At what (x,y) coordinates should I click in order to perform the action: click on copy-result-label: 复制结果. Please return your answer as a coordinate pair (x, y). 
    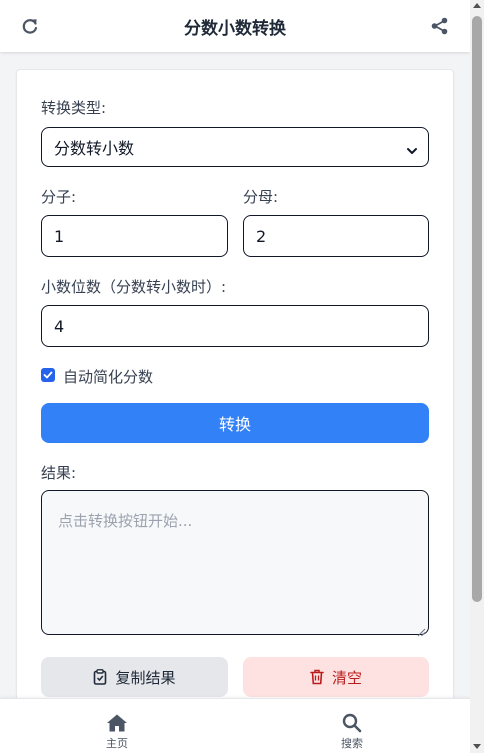
    Looking at the image, I should click on (145, 677).